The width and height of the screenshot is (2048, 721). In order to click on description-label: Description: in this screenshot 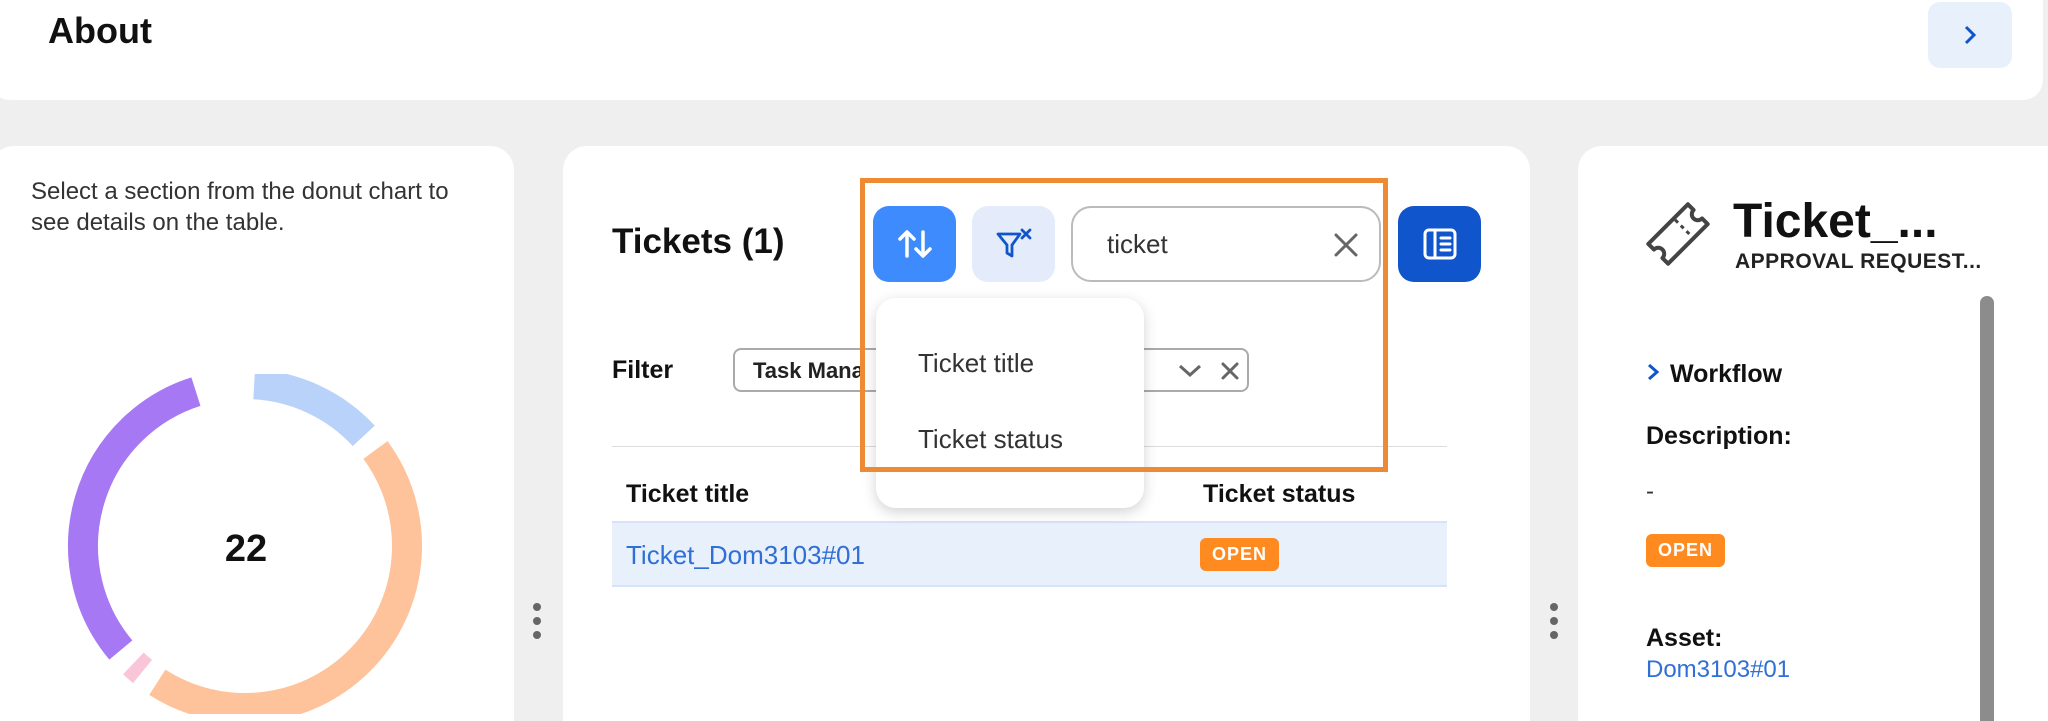, I will do `click(1719, 436)`.